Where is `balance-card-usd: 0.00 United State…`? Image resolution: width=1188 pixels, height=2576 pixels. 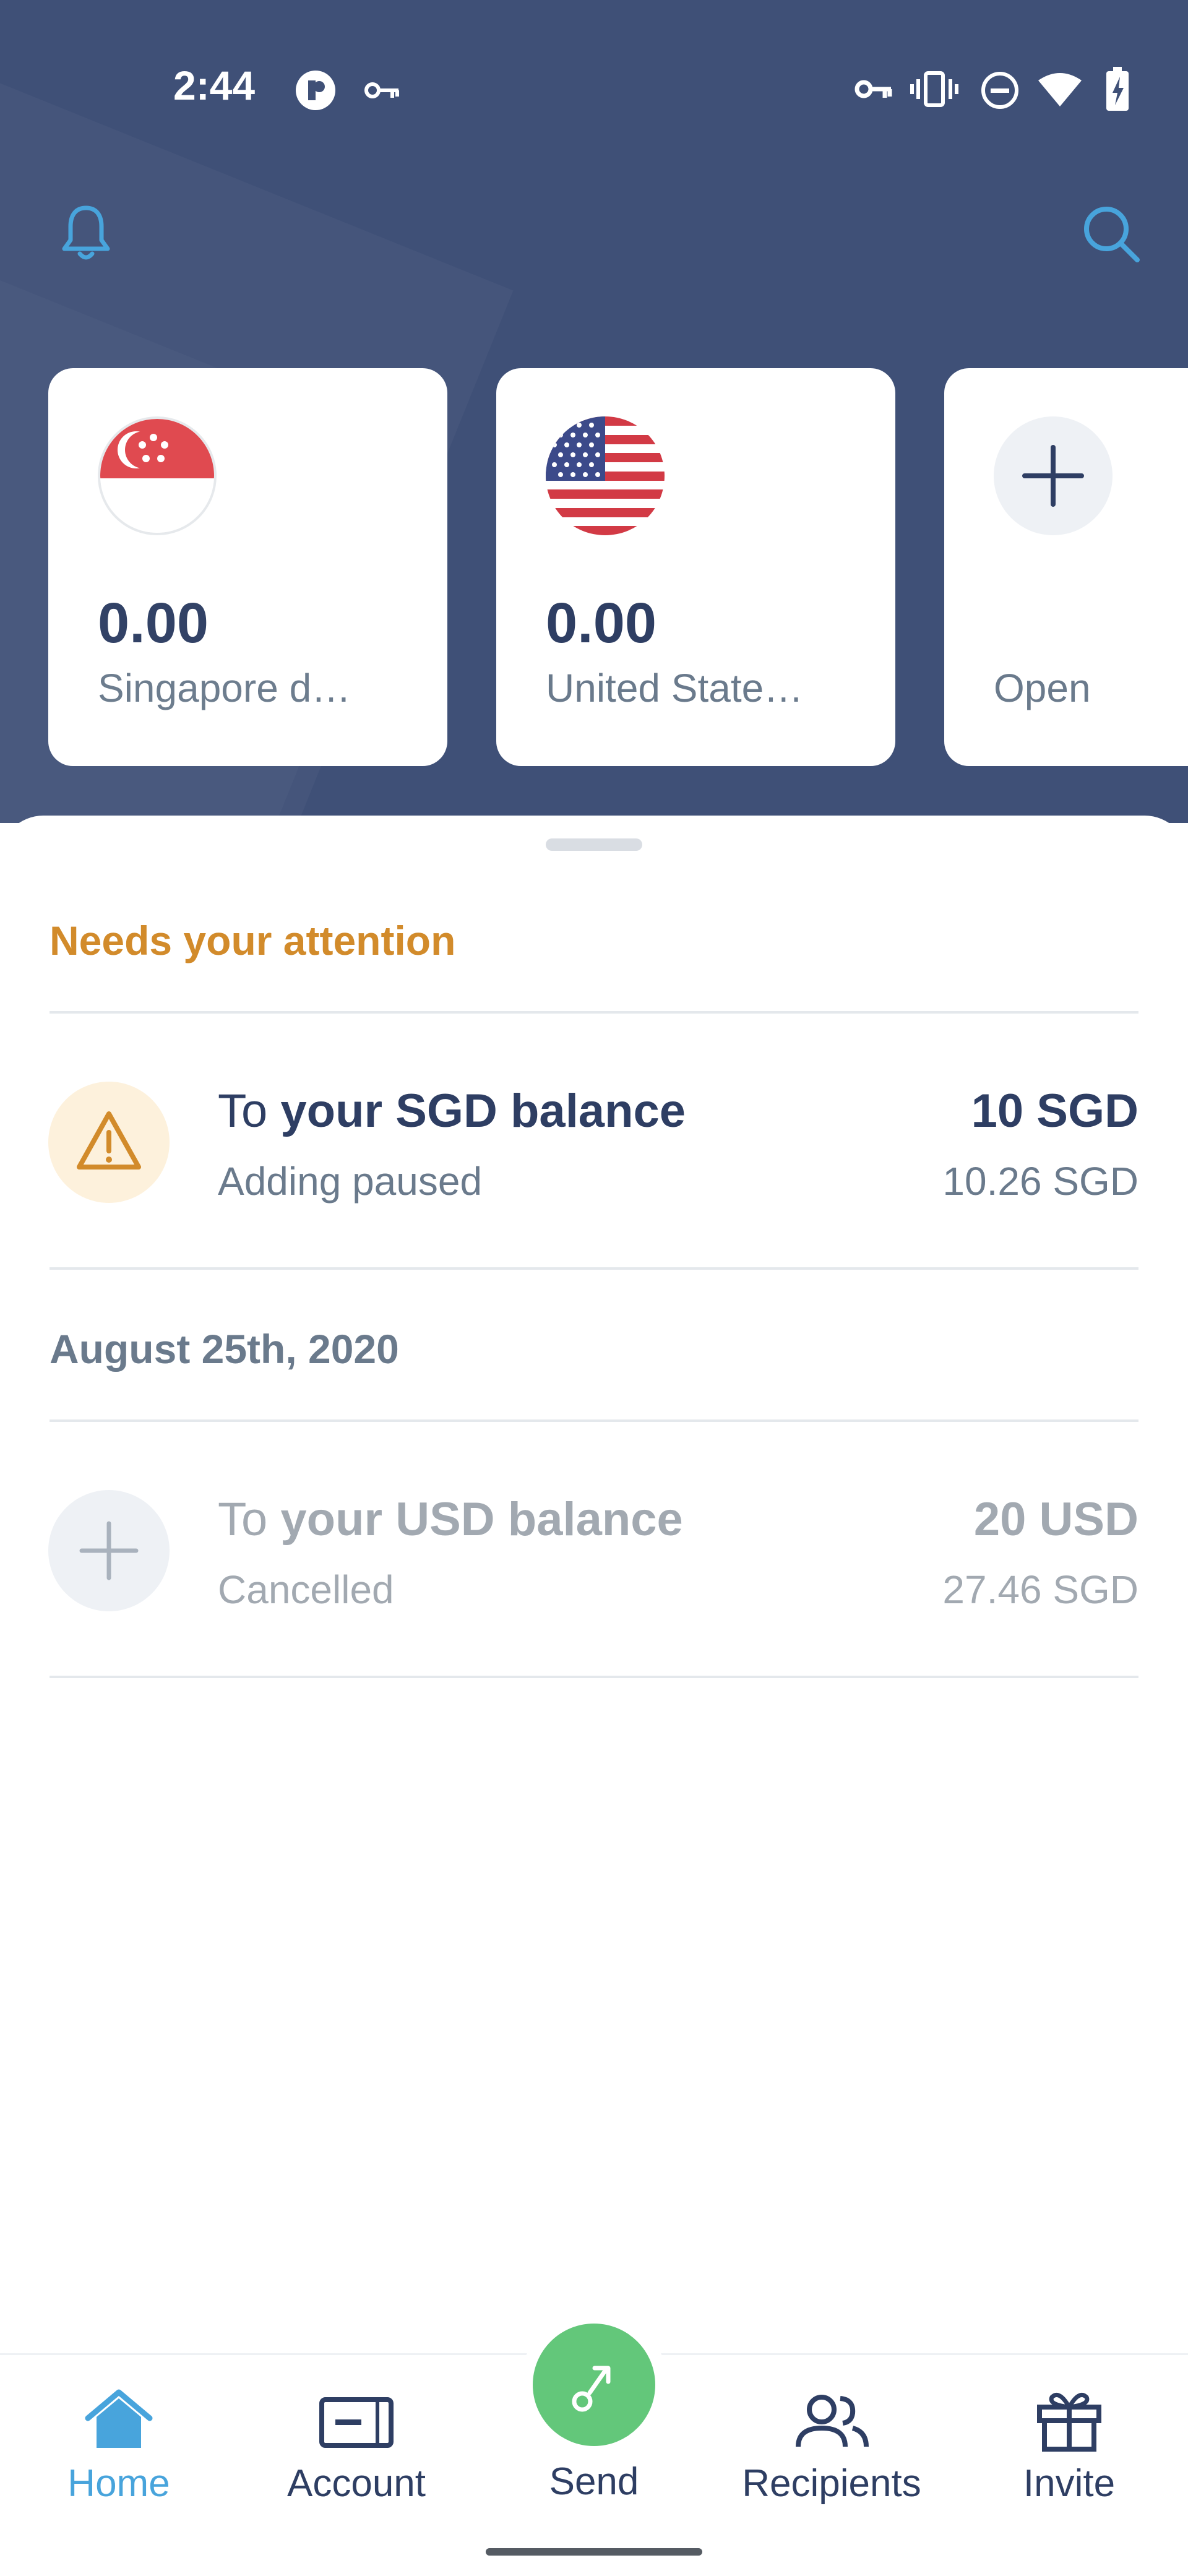
balance-card-usd: 0.00 United State… is located at coordinates (695, 567).